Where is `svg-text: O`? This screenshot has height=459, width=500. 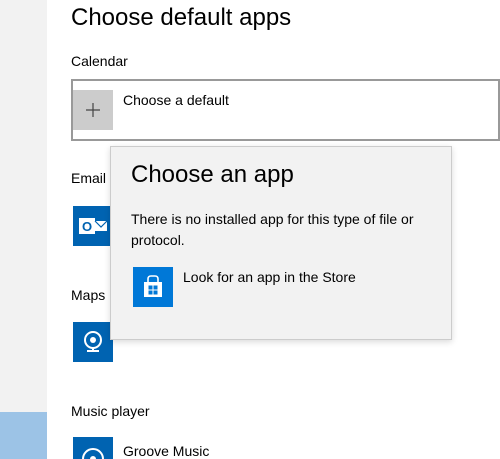 svg-text: O is located at coordinates (87, 226).